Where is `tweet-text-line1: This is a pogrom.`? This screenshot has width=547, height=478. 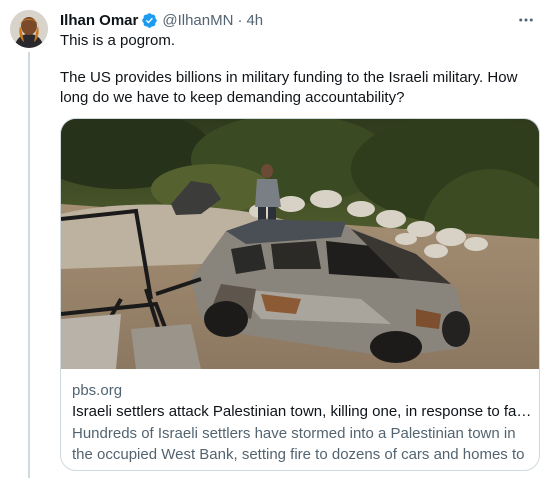 tweet-text-line1: This is a pogrom. is located at coordinates (118, 40).